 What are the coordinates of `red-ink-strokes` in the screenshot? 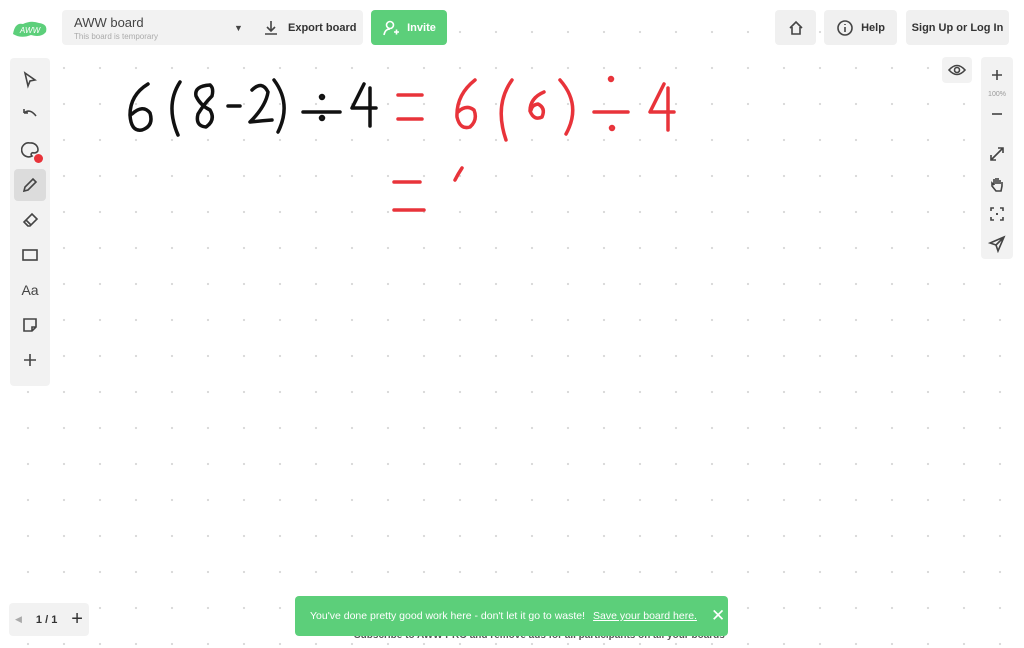 It's located at (534, 143).